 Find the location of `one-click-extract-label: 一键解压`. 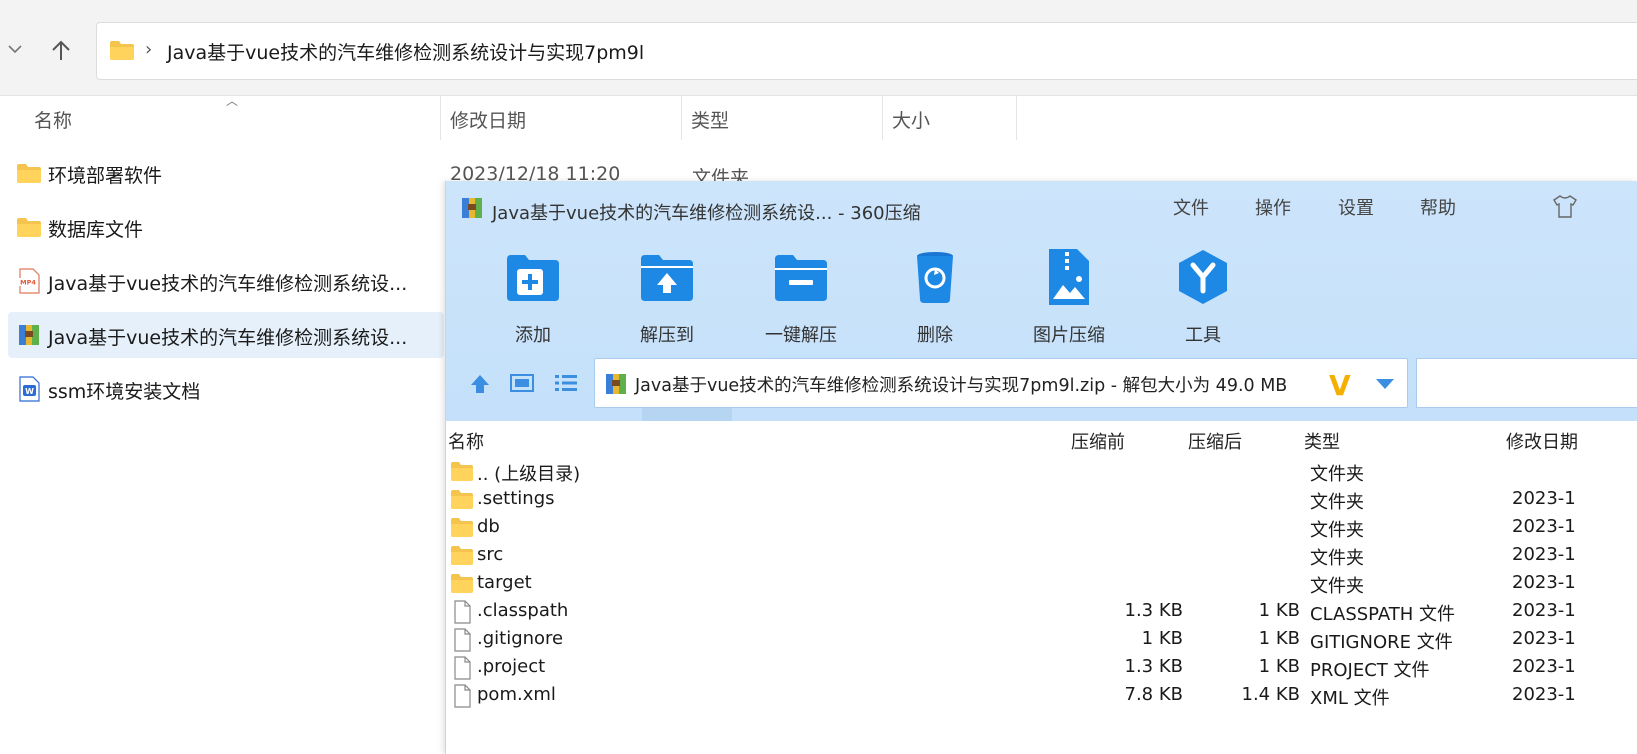

one-click-extract-label: 一键解压 is located at coordinates (801, 335).